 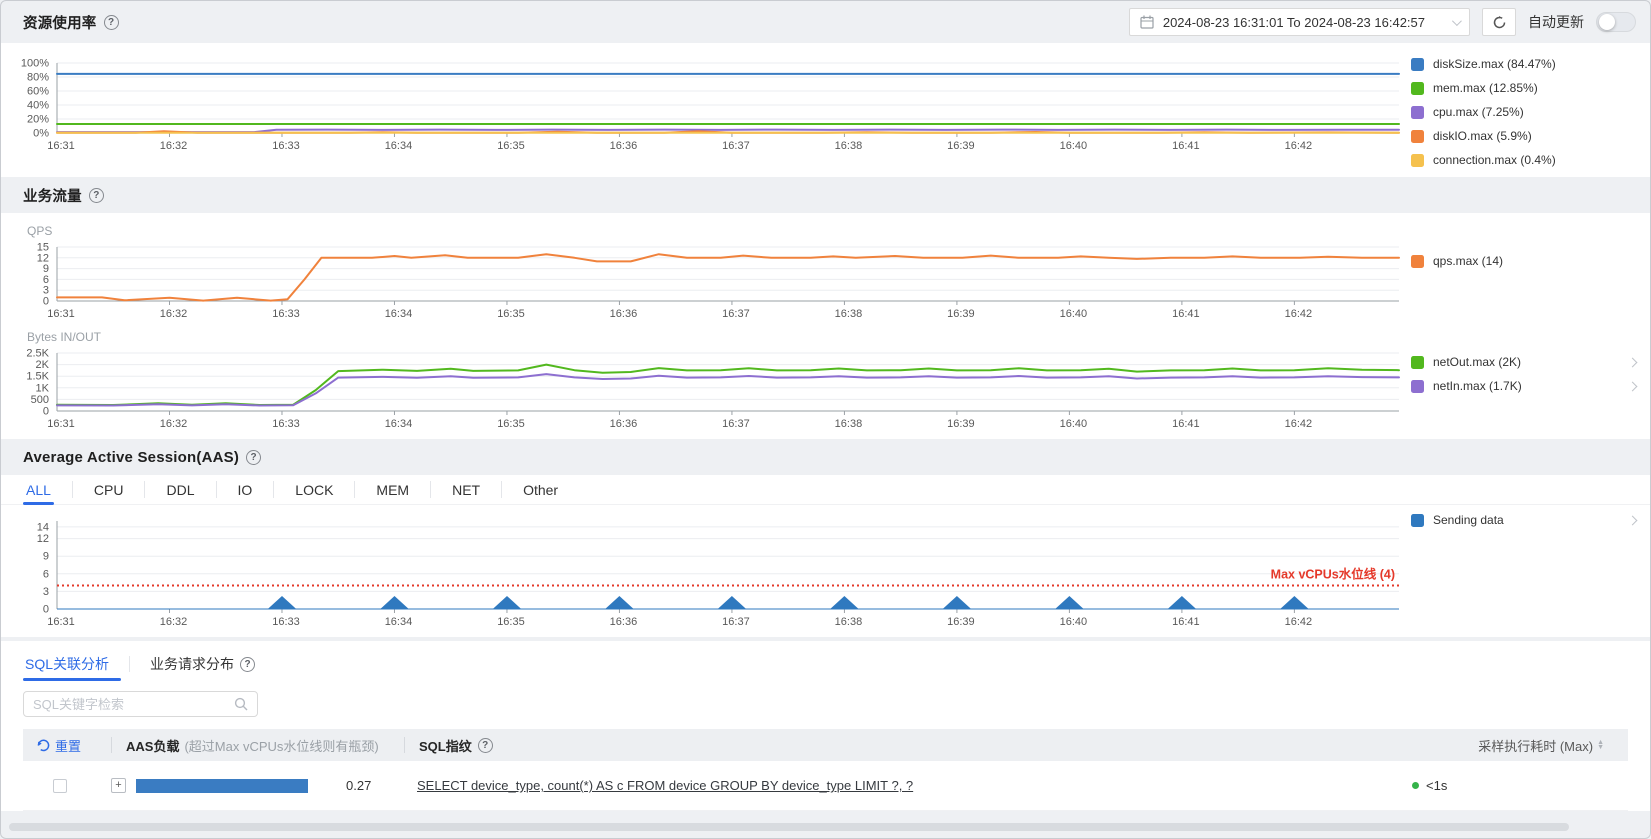 I want to click on aas-tab-cpu: CPU, so click(x=109, y=489).